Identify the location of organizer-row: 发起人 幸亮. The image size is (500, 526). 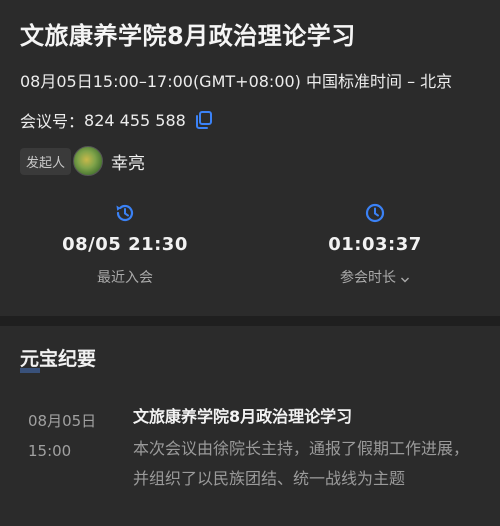
(82, 161).